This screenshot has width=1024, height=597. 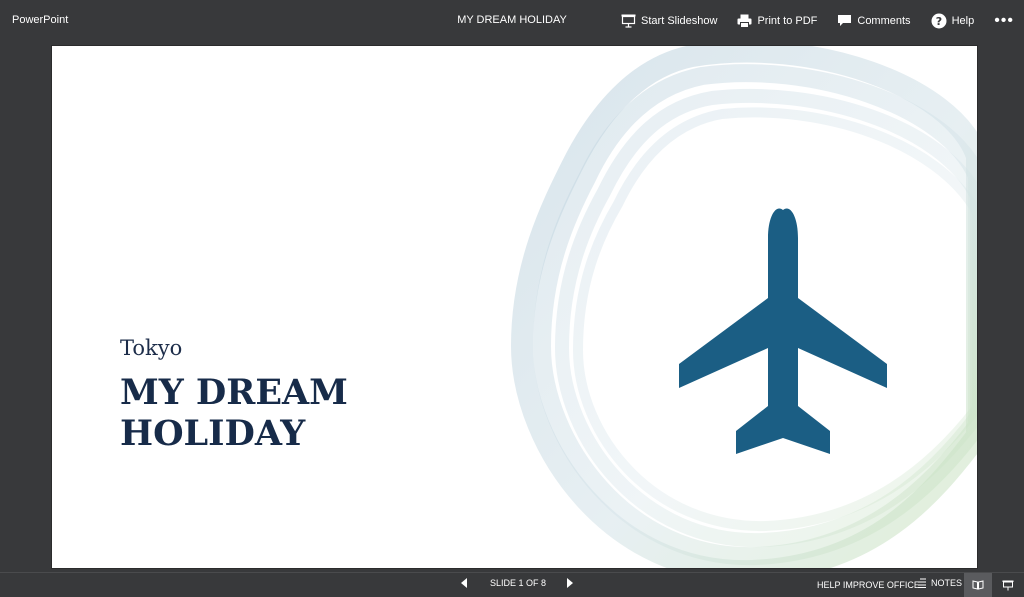 I want to click on slide-counter: SLIDE 1 OF 8, so click(x=518, y=583).